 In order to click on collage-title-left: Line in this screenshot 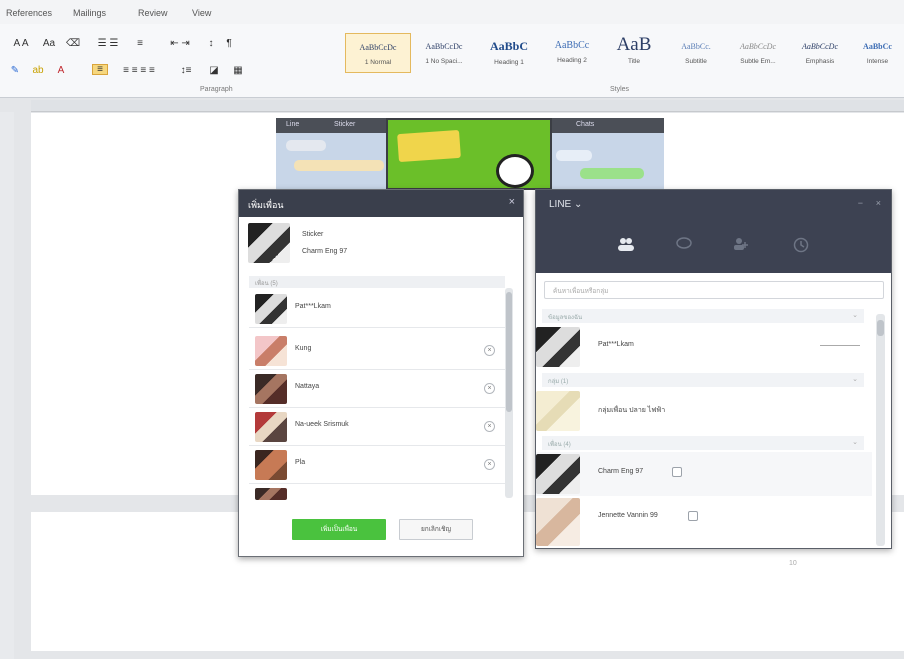, I will do `click(293, 124)`.